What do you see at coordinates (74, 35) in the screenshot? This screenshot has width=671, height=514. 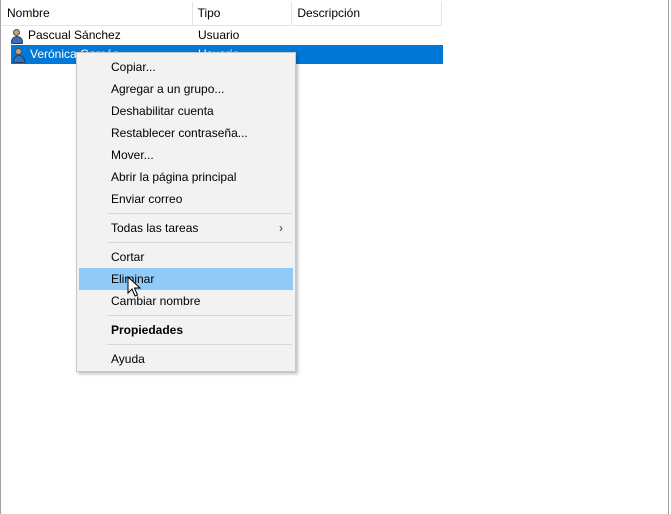 I see `row-name-label: Pascual Sánchez` at bounding box center [74, 35].